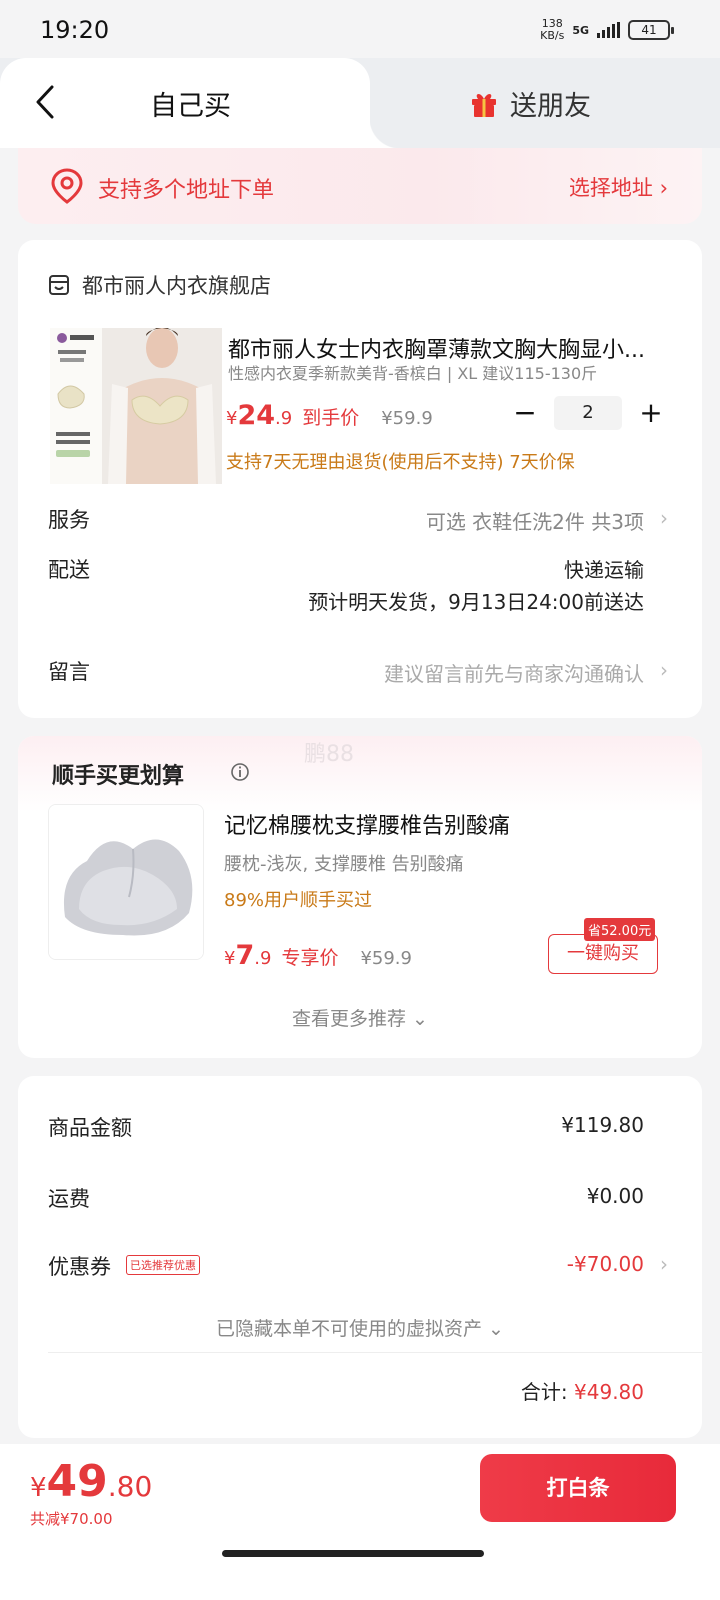 The height and width of the screenshot is (1600, 720). I want to click on quantity-stepper: − 2 +, so click(588, 413).